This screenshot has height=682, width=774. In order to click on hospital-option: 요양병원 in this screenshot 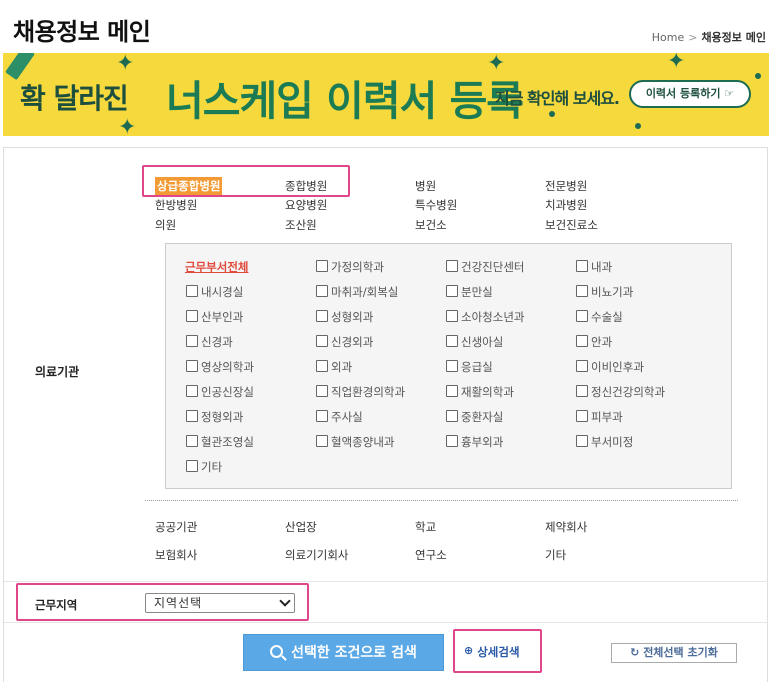, I will do `click(306, 205)`.